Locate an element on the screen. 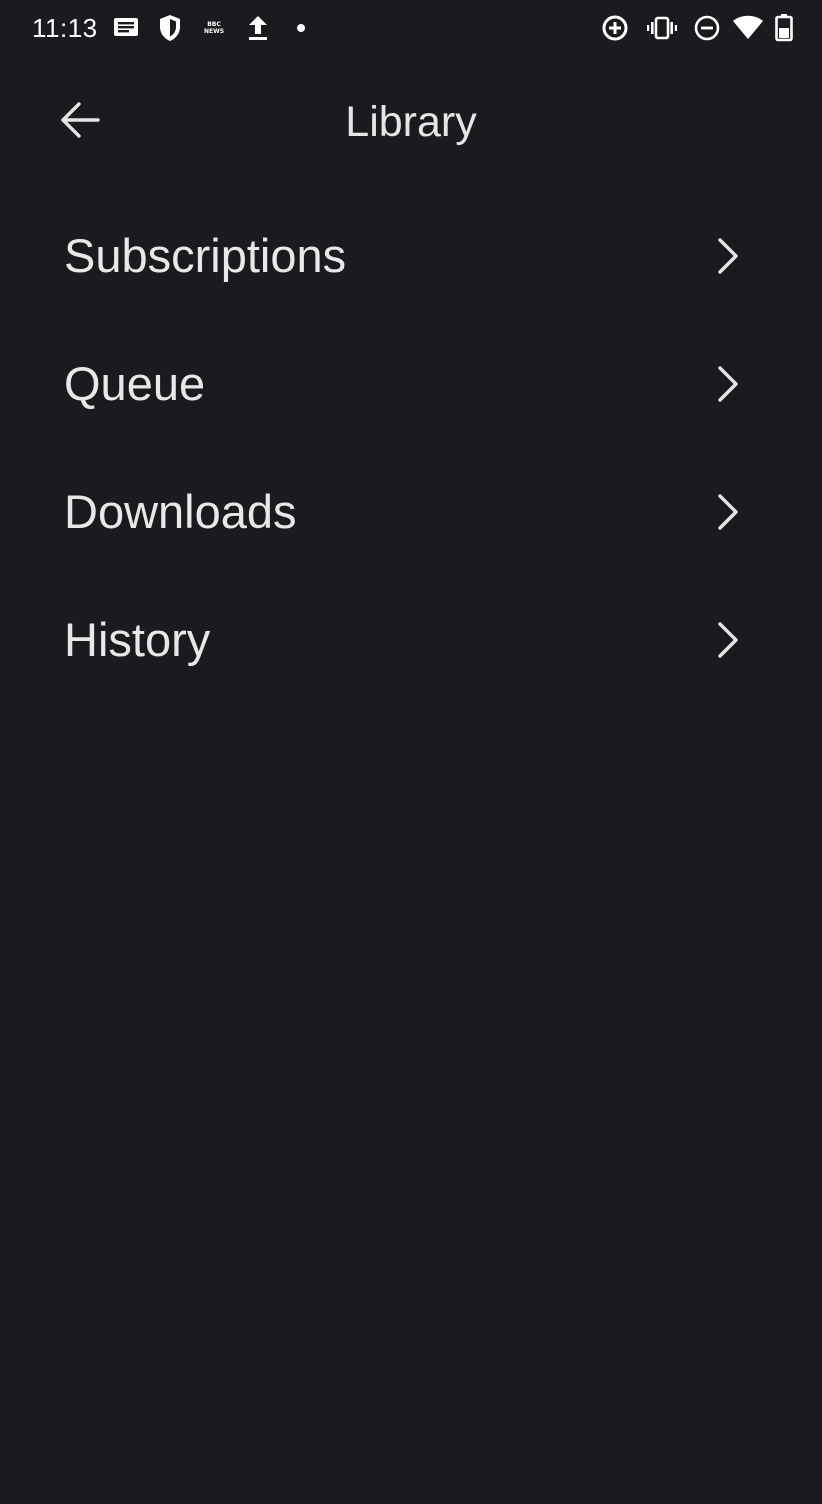 The image size is (822, 1504). menu-item-label: Downloads is located at coordinates (180, 511).